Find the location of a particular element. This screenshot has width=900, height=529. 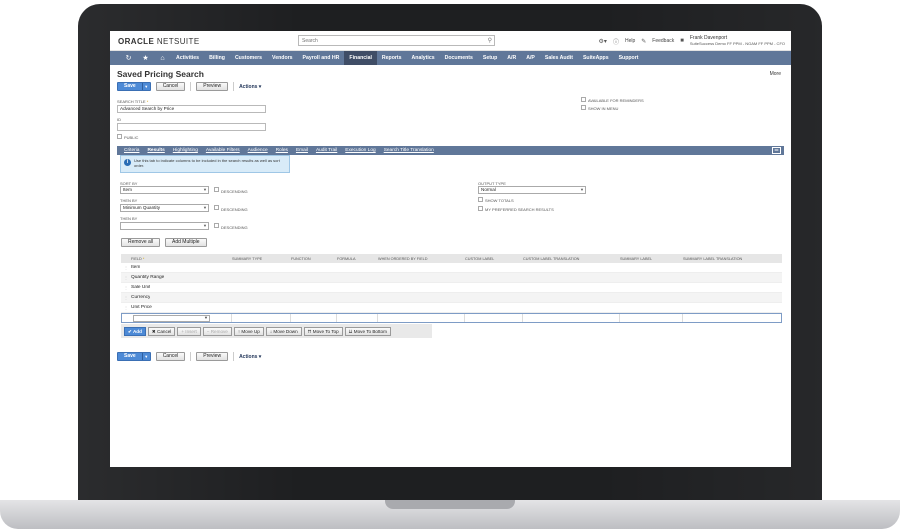

available-for-reminders-checkbox is located at coordinates (583, 99).